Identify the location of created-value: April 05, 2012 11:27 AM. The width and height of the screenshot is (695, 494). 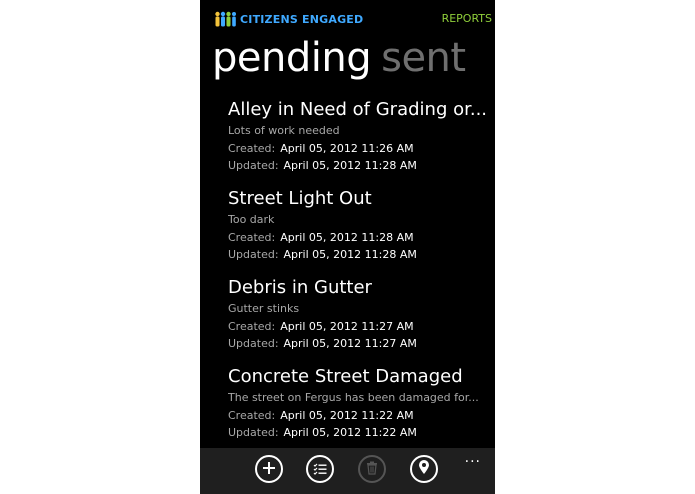
(347, 326).